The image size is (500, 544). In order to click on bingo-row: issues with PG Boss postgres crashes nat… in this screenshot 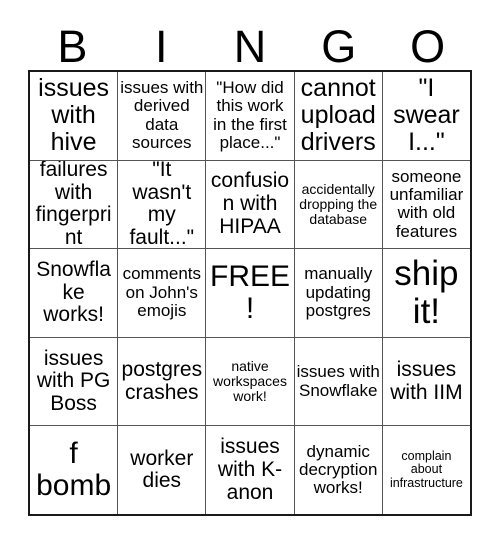, I will do `click(250, 382)`.